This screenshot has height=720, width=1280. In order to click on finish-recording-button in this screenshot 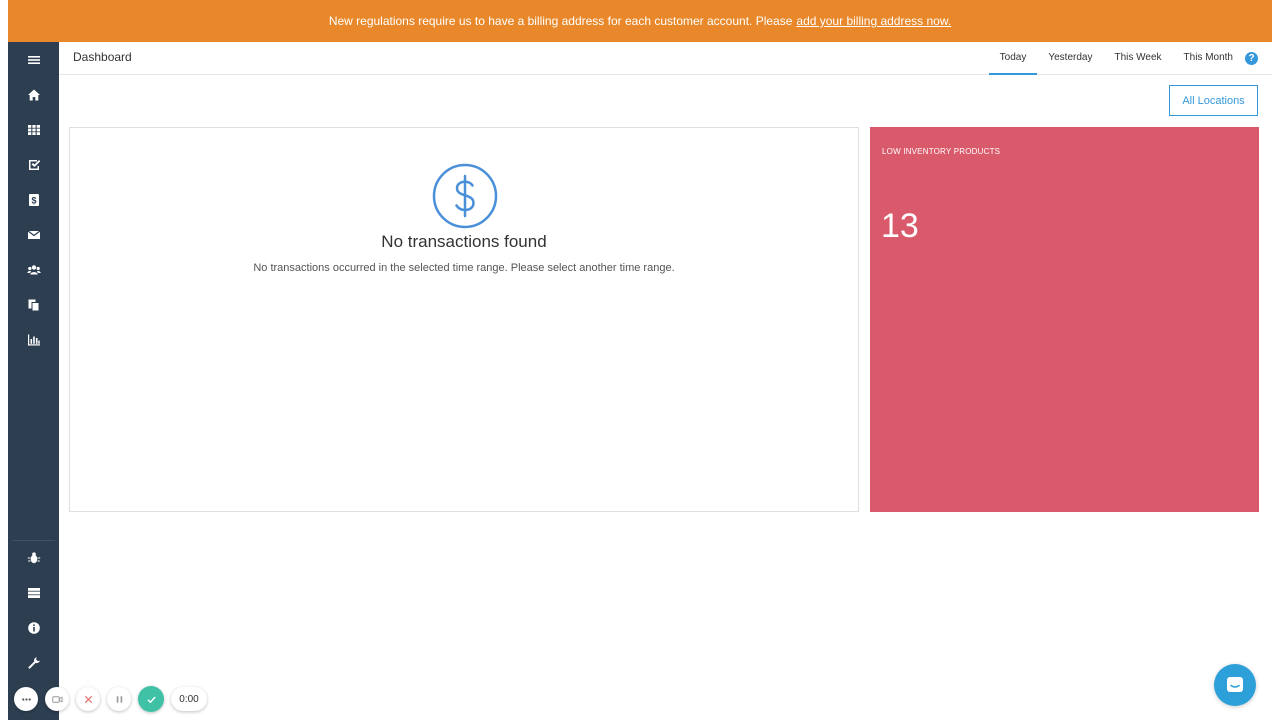, I will do `click(151, 699)`.